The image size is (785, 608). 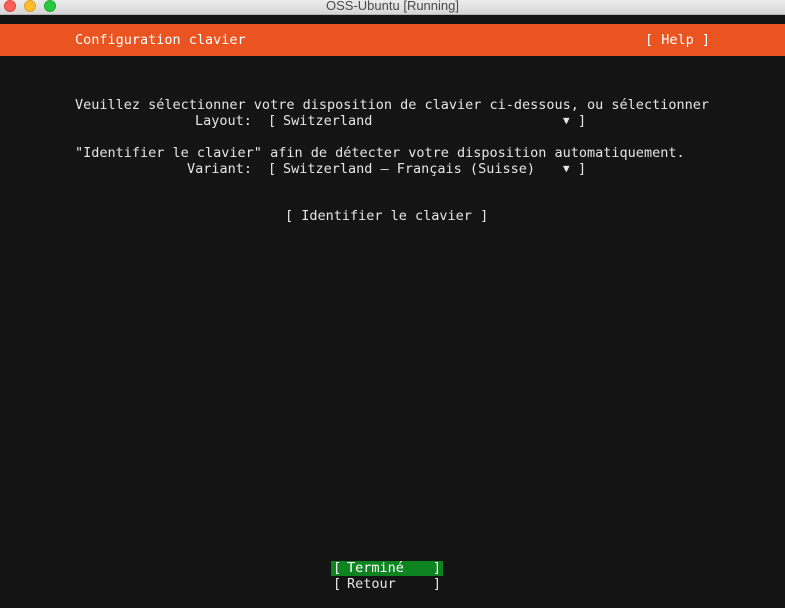 What do you see at coordinates (409, 169) in the screenshot?
I see `variant-value: Switzerland – Français (Suisse)` at bounding box center [409, 169].